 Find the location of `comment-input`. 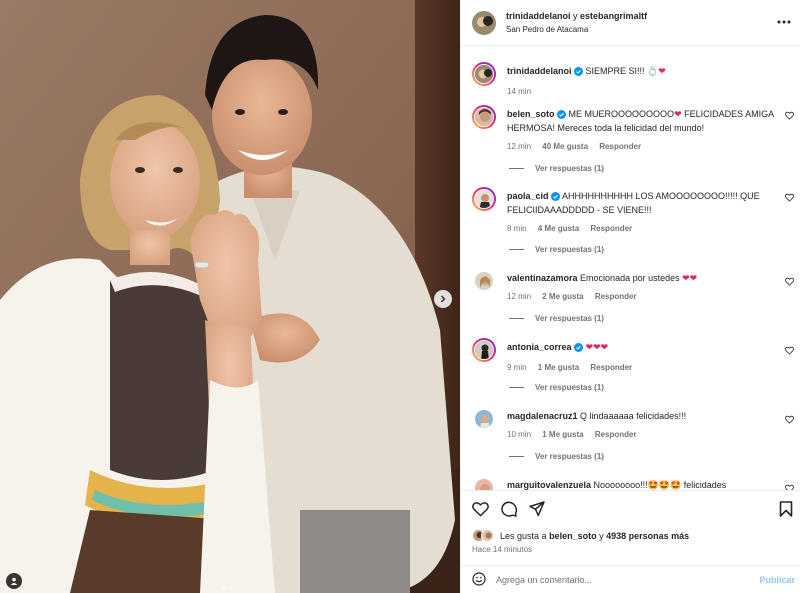

comment-input is located at coordinates (628, 580).